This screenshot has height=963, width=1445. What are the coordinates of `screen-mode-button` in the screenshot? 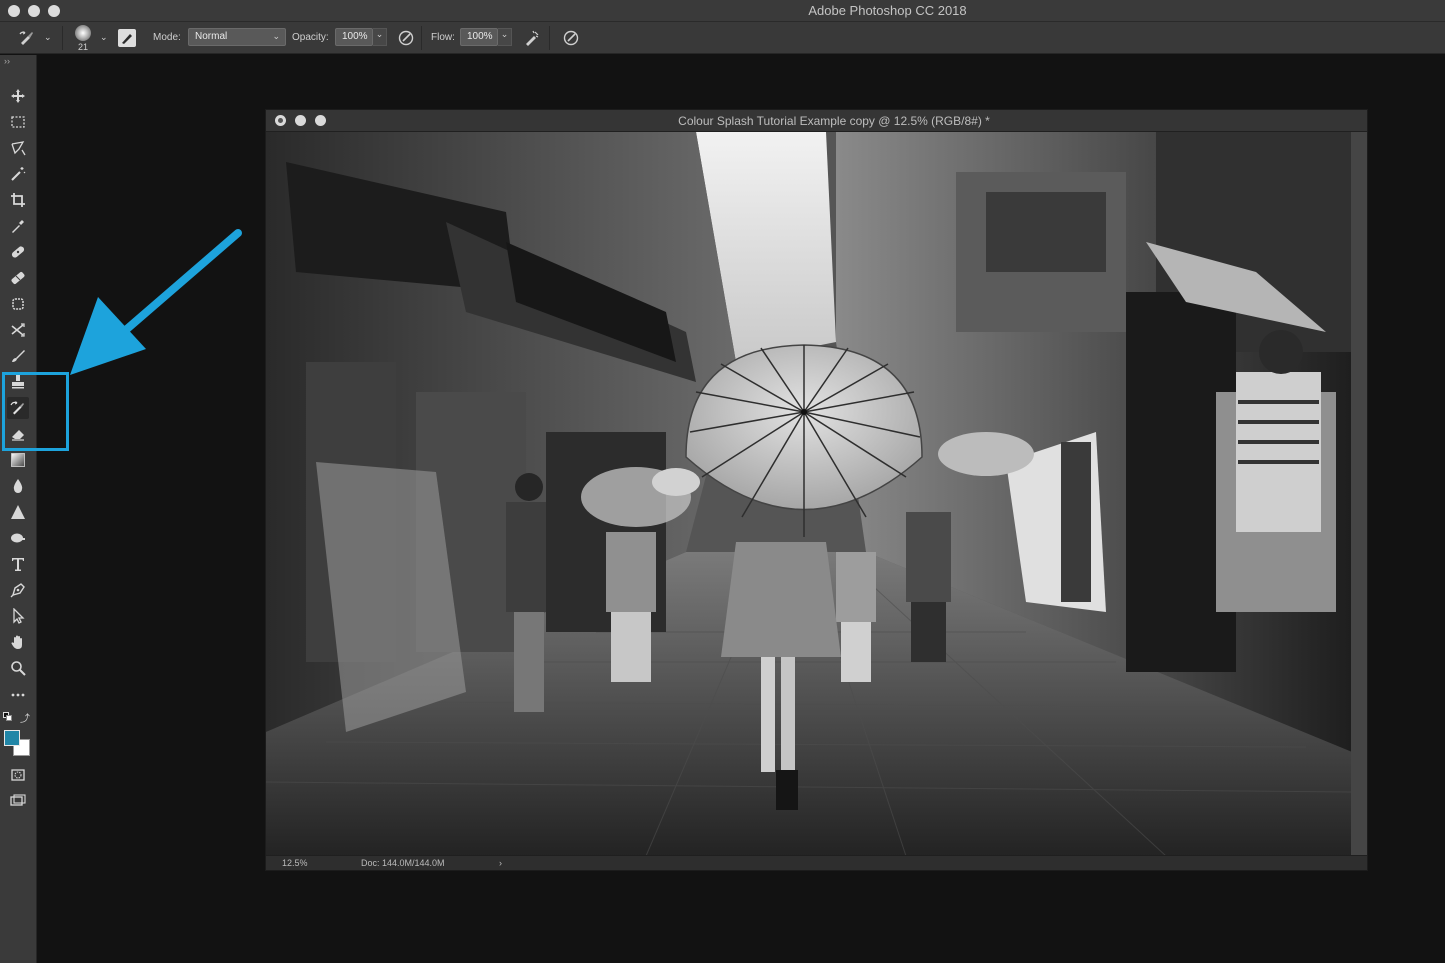 It's located at (18, 801).